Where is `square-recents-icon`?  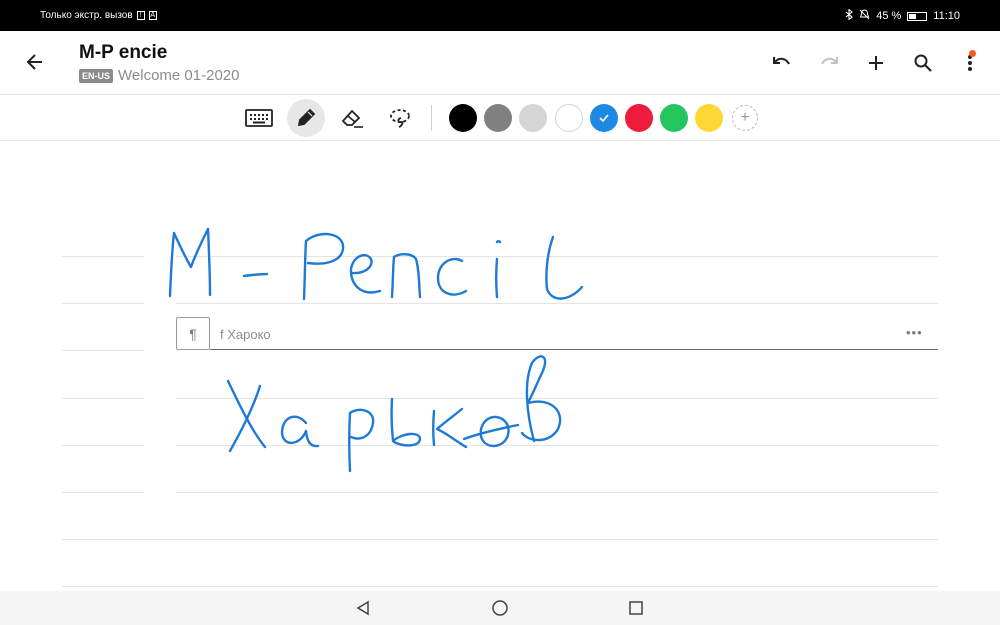
square-recents-icon is located at coordinates (636, 608).